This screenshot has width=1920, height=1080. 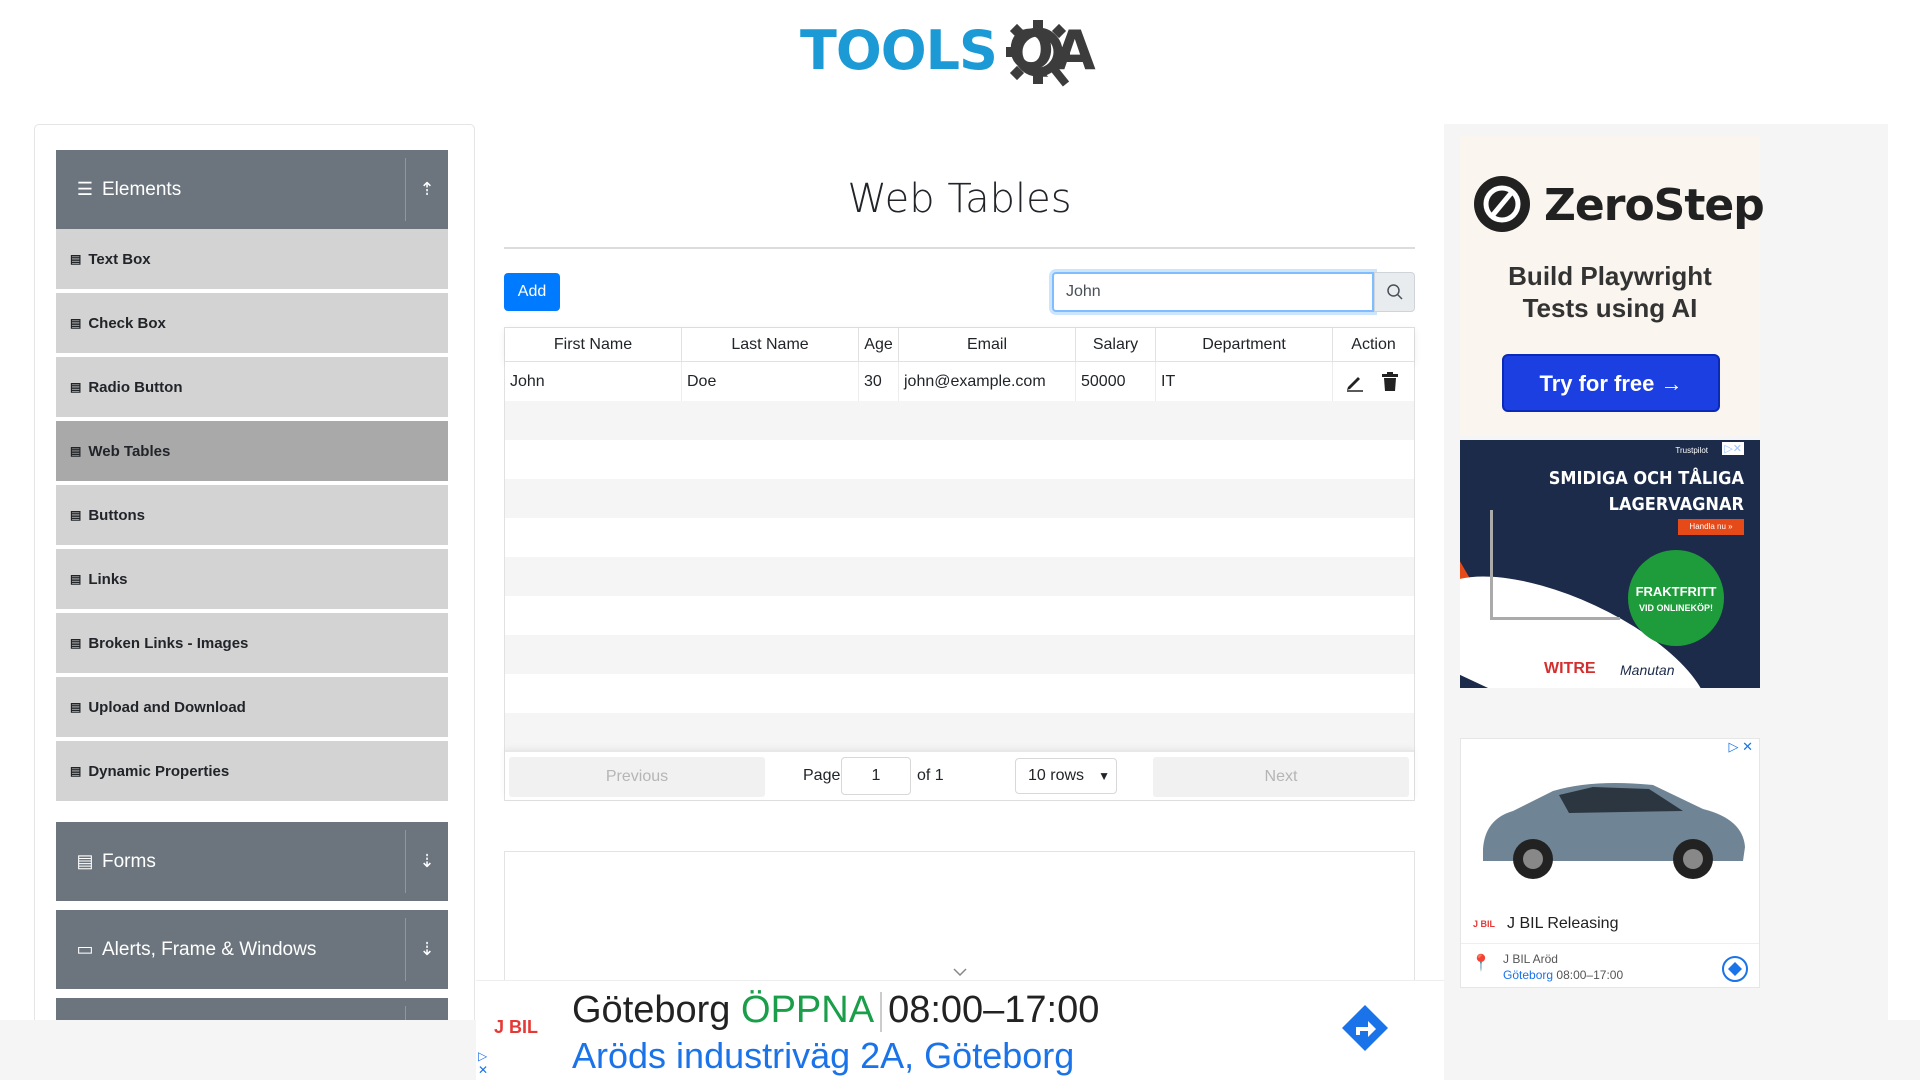 What do you see at coordinates (1390, 382) in the screenshot?
I see `delete-trash-icon` at bounding box center [1390, 382].